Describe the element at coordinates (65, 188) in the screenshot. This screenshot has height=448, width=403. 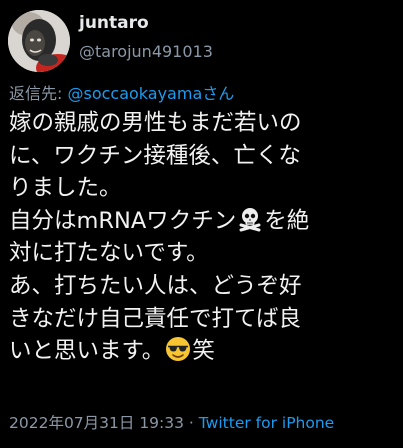
I see `tweet-text-line: りました。` at that location.